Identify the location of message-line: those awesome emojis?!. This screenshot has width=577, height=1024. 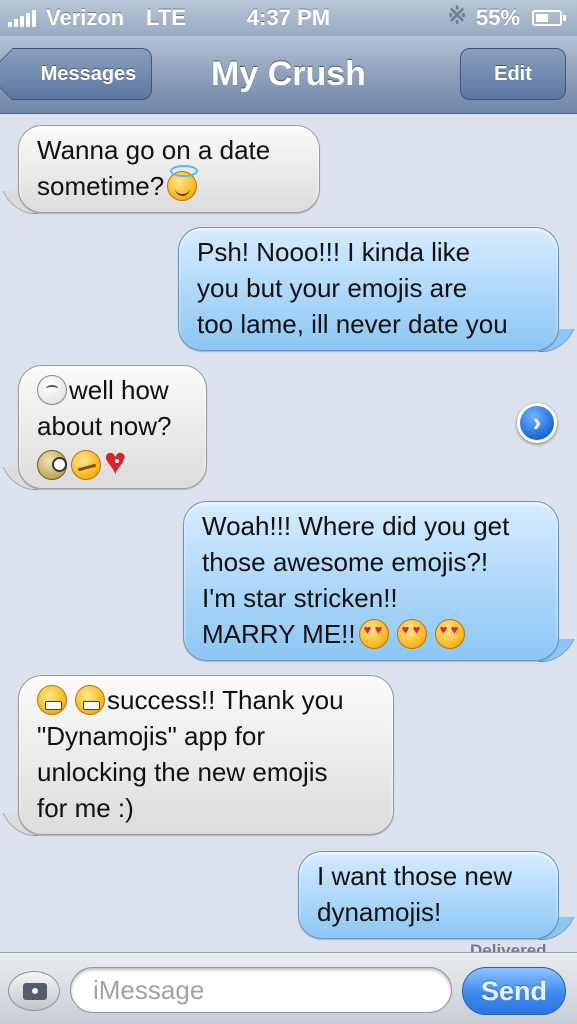
(345, 562).